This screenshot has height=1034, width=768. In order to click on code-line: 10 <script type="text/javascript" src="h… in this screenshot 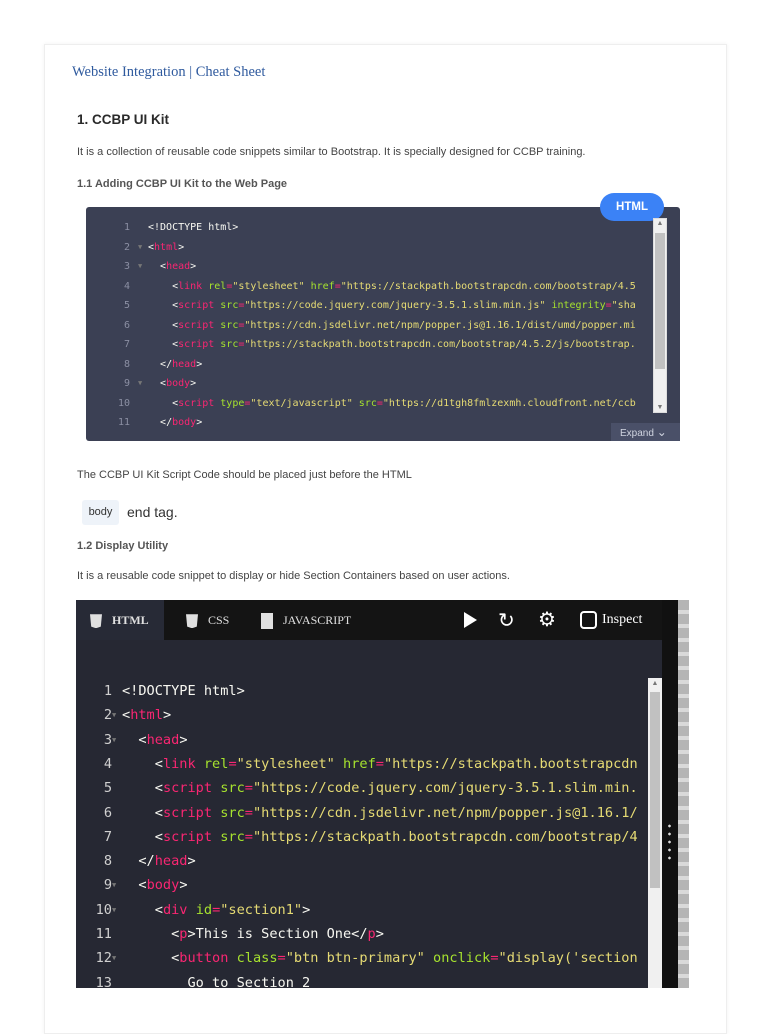, I will do `click(361, 404)`.